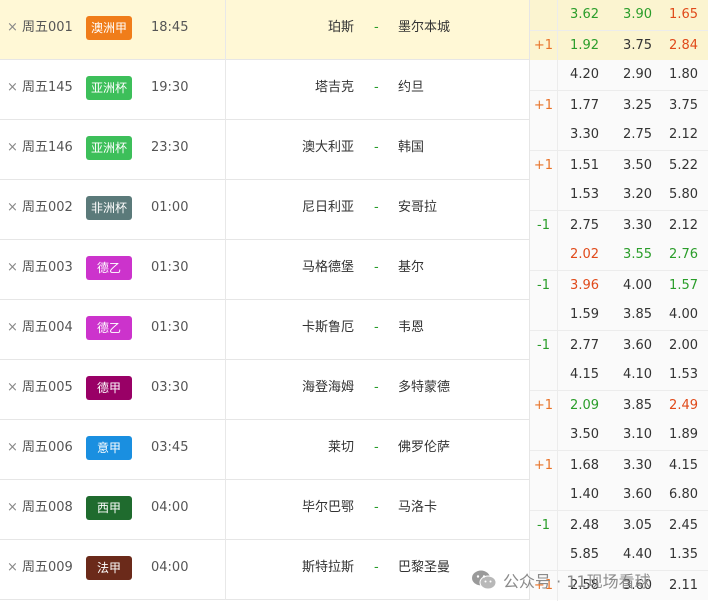 The height and width of the screenshot is (608, 708). What do you see at coordinates (424, 28) in the screenshot?
I see `away-team: 墨尔本城` at bounding box center [424, 28].